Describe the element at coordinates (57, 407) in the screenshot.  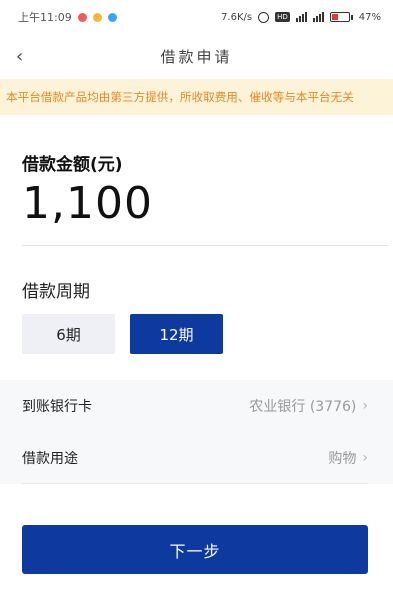
I see `bank-card-label: 到账银行卡` at that location.